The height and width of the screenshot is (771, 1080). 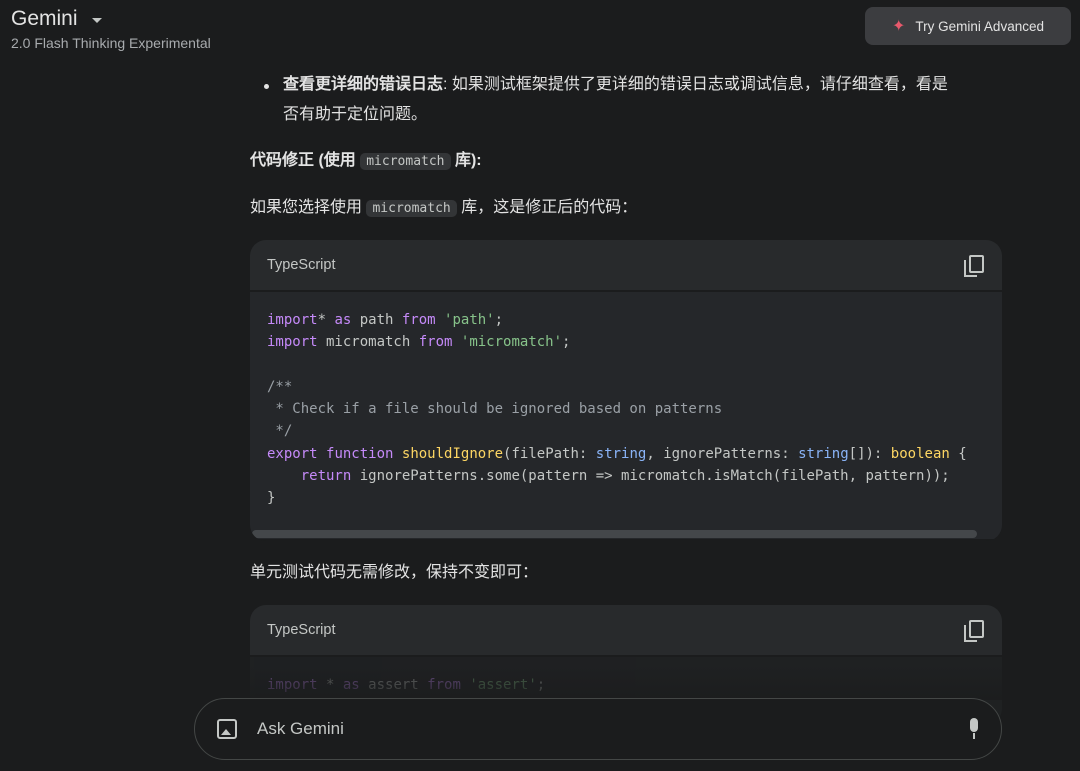 I want to click on heading-prefix: 代码修正 (使用, so click(x=303, y=160).